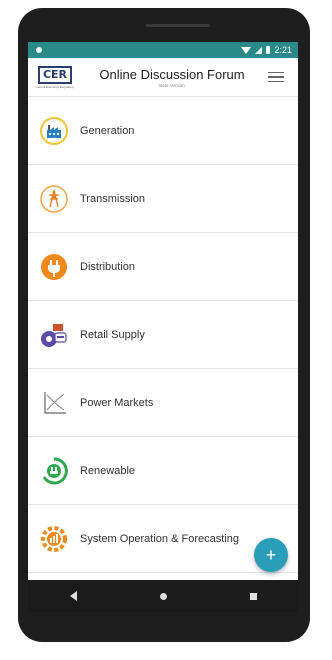 Image resolution: width=332 pixels, height=660 pixels. Describe the element at coordinates (163, 50) in the screenshot. I see `status-bar: 2:21` at that location.